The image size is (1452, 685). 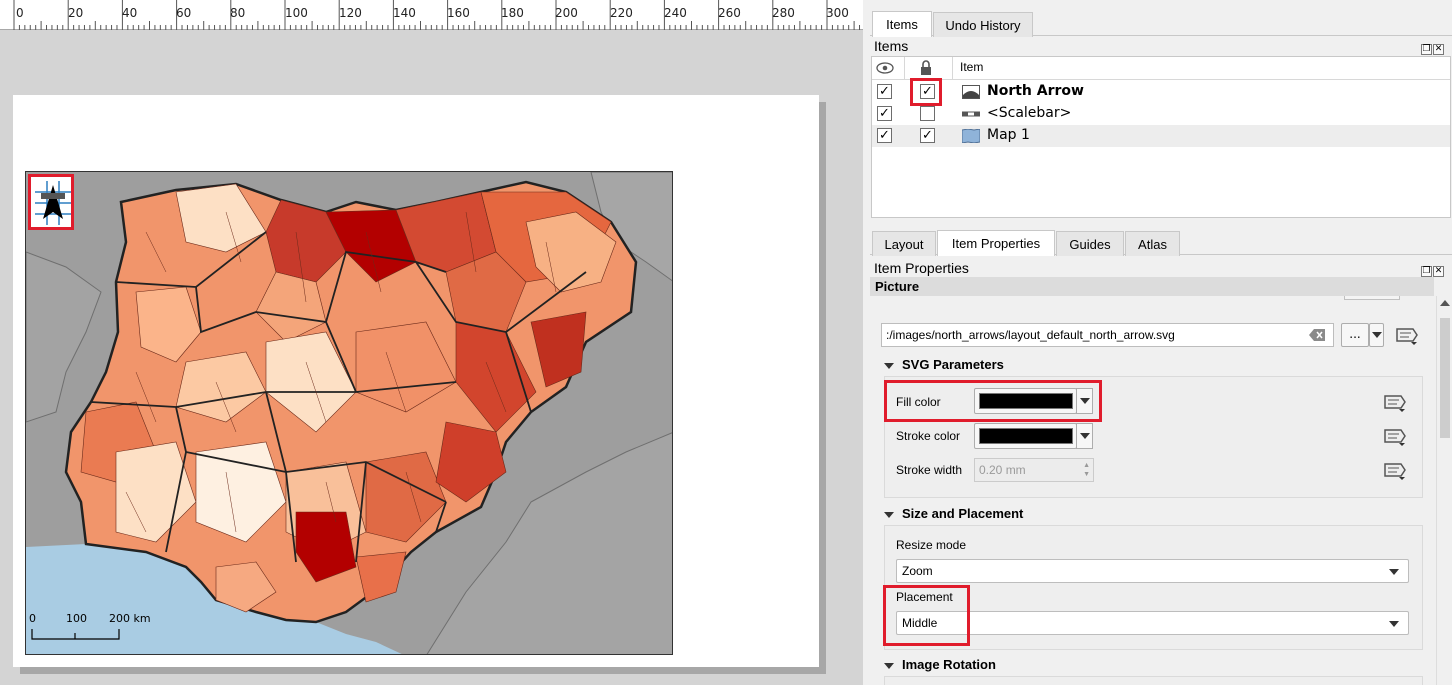 I want to click on tab-atlas: Atlas, so click(x=1152, y=243).